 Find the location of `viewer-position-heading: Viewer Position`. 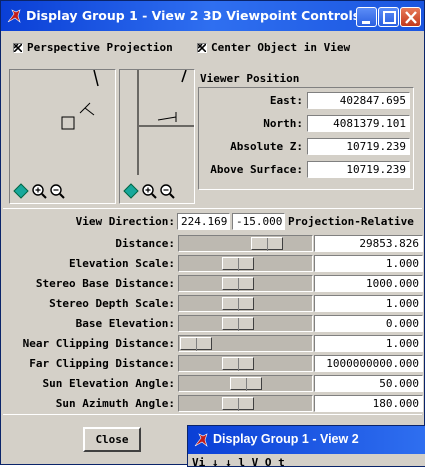

viewer-position-heading: Viewer Position is located at coordinates (250, 78).